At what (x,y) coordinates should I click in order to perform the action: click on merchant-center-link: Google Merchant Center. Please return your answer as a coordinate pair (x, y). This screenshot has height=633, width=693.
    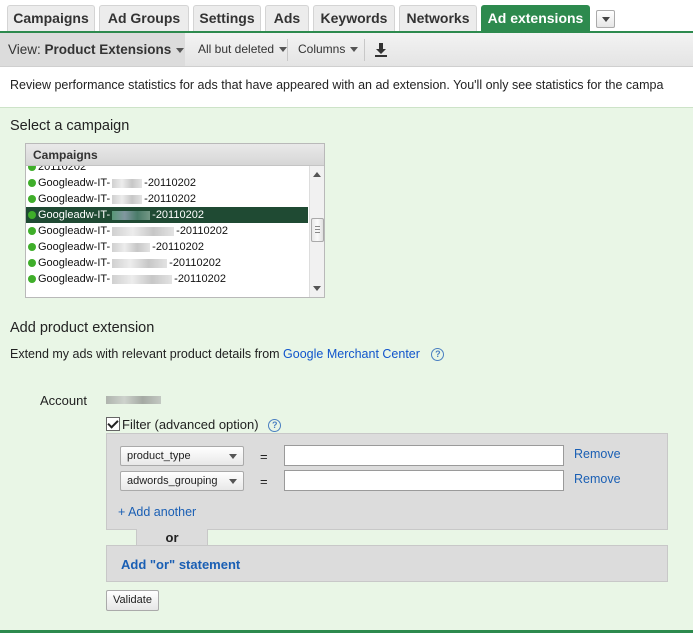
    Looking at the image, I should click on (351, 354).